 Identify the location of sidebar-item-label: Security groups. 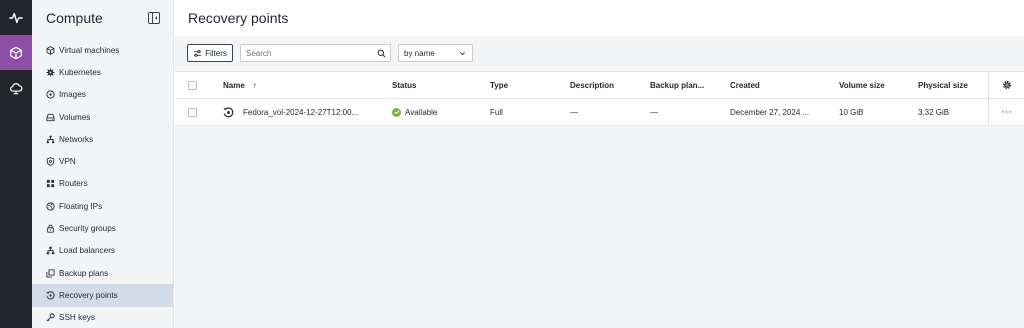
(87, 229).